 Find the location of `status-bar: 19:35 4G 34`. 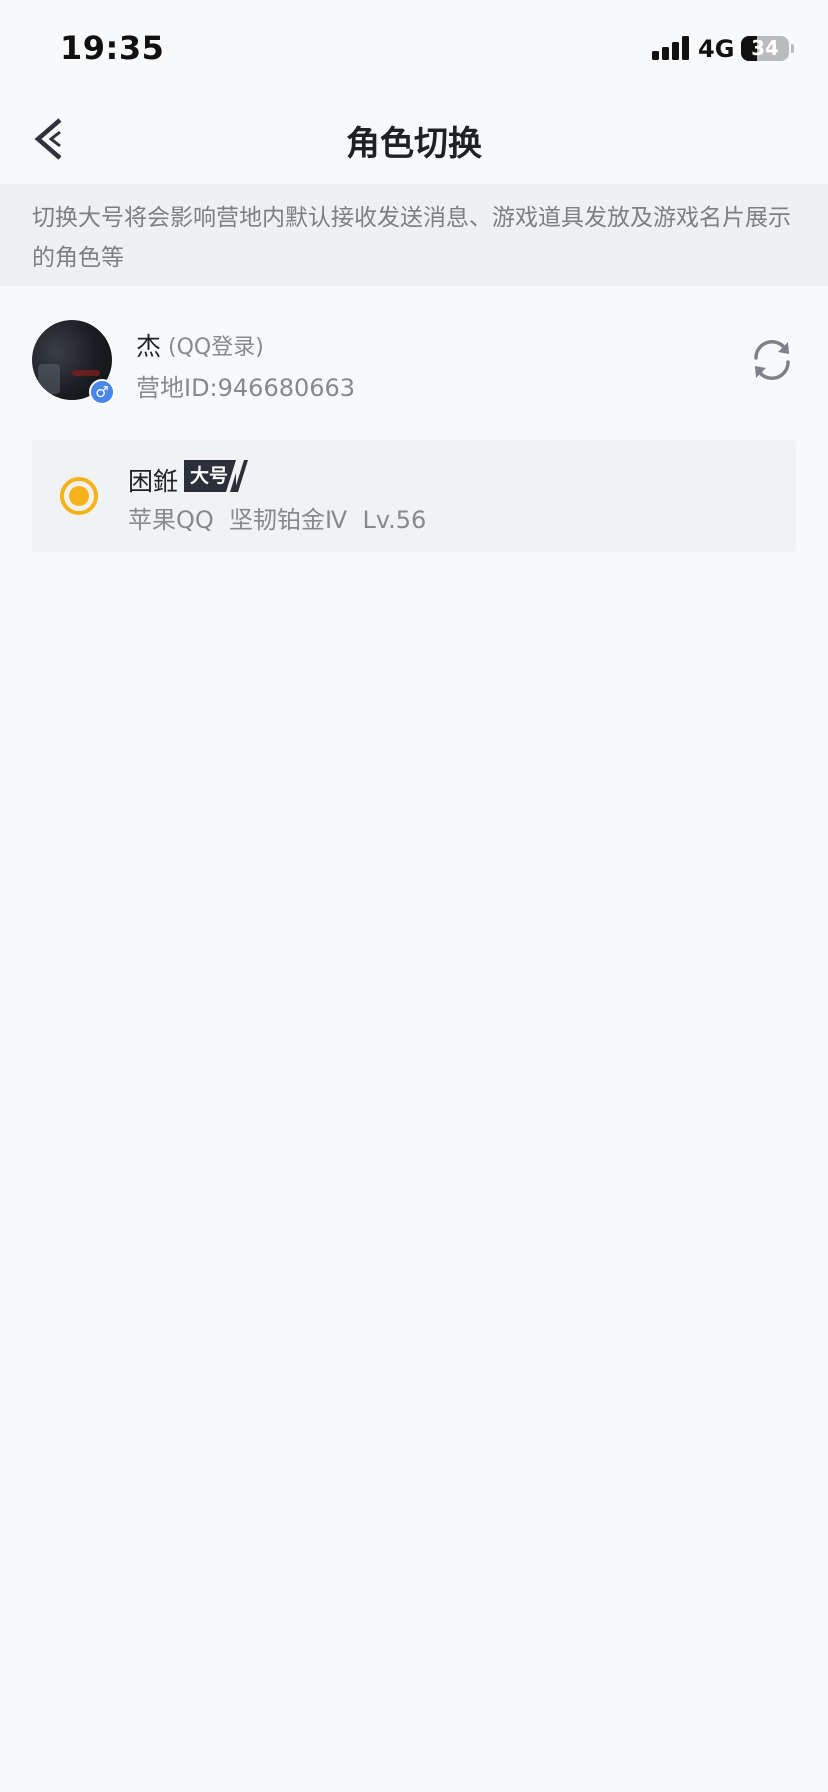

status-bar: 19:35 4G 34 is located at coordinates (414, 46).